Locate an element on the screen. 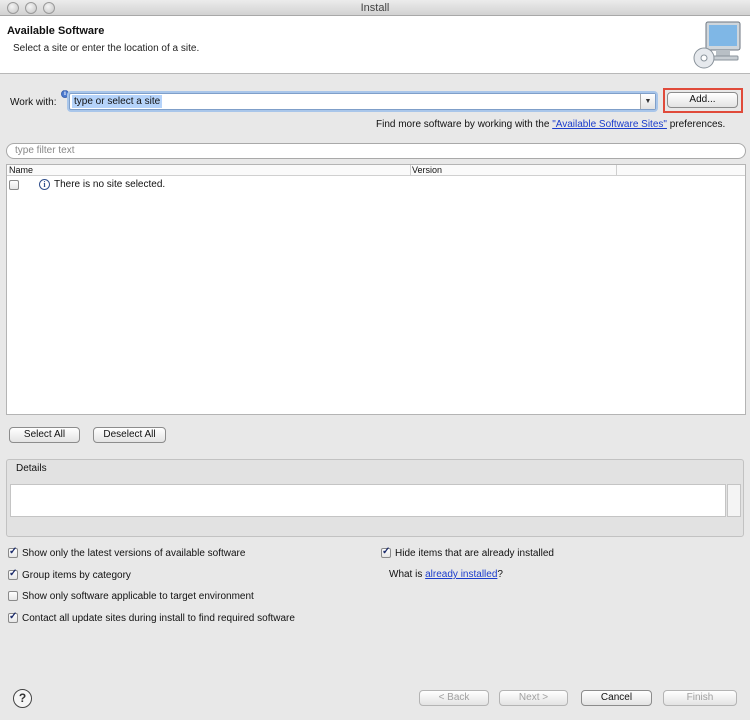 This screenshot has width=750, height=720. find-more-suffix: preferences. is located at coordinates (696, 124).